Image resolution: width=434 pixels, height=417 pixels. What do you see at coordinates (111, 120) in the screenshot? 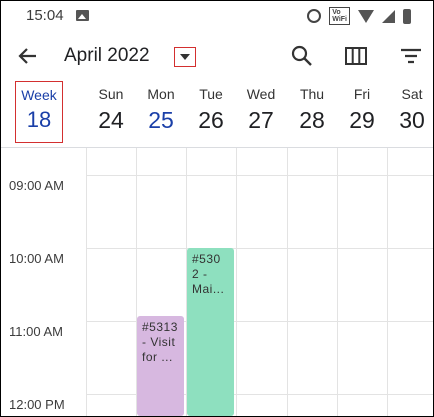
I see `day-number: 24` at bounding box center [111, 120].